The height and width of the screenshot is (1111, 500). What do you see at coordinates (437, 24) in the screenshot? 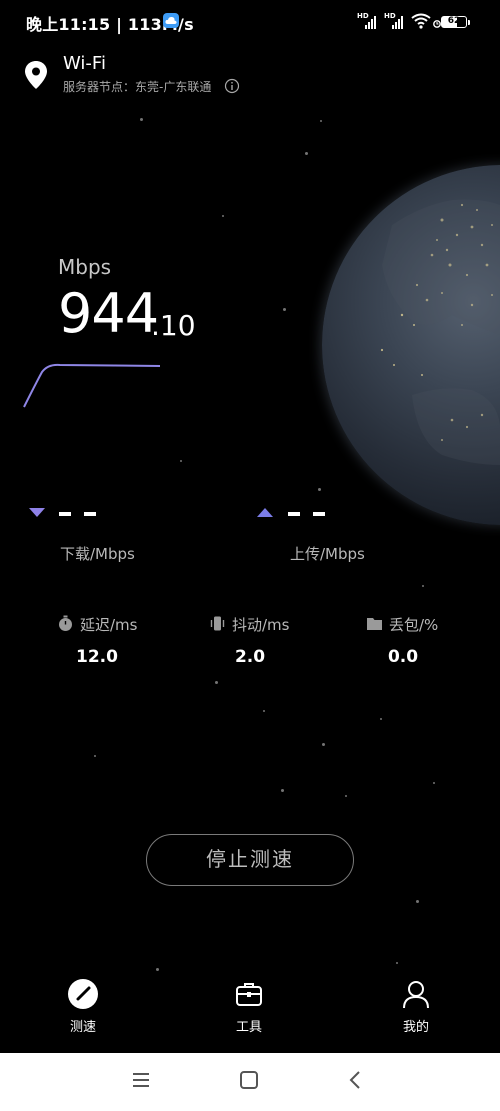
I see `alarm-icon` at bounding box center [437, 24].